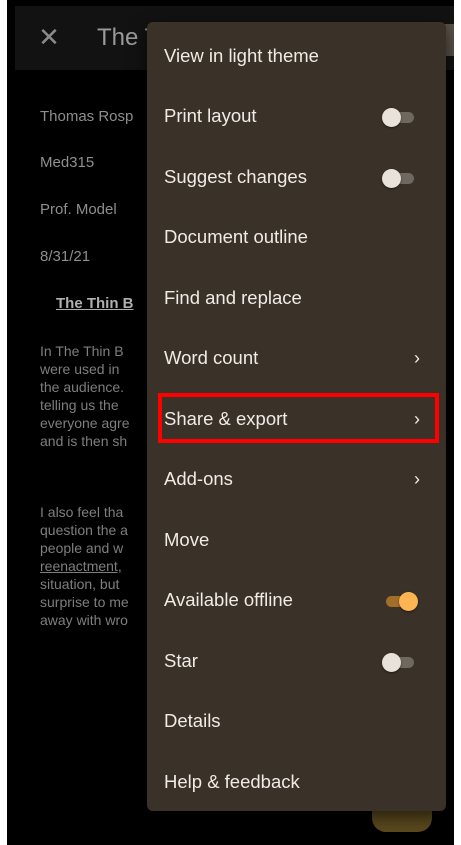  Describe the element at coordinates (187, 539) in the screenshot. I see `menu-item-label: Move` at that location.